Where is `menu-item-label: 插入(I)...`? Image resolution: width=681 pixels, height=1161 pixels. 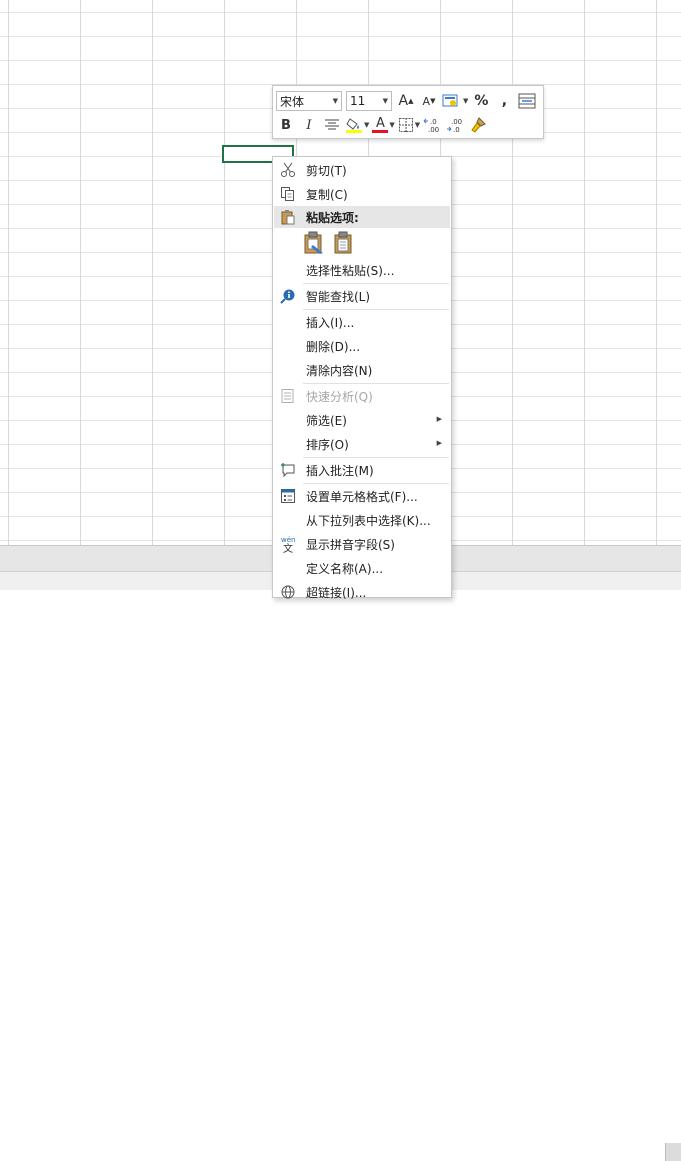 menu-item-label: 插入(I)... is located at coordinates (330, 322).